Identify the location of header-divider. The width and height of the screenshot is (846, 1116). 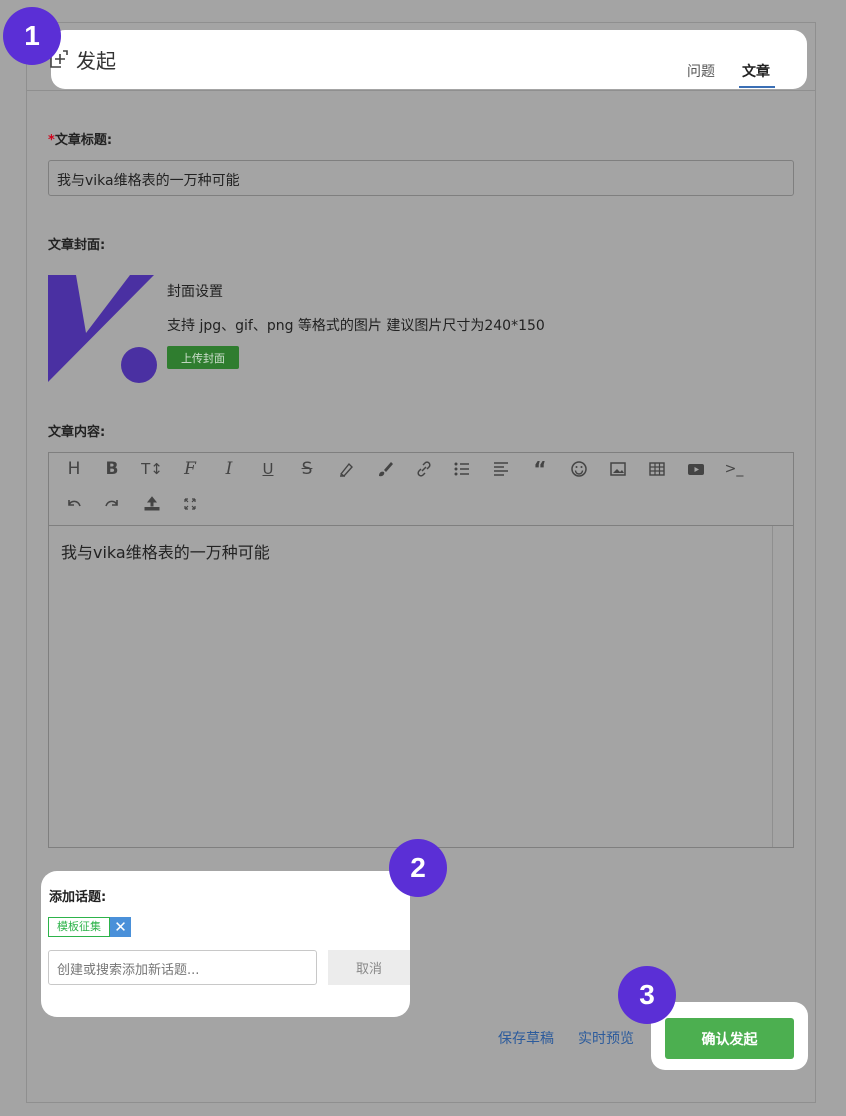
(421, 90).